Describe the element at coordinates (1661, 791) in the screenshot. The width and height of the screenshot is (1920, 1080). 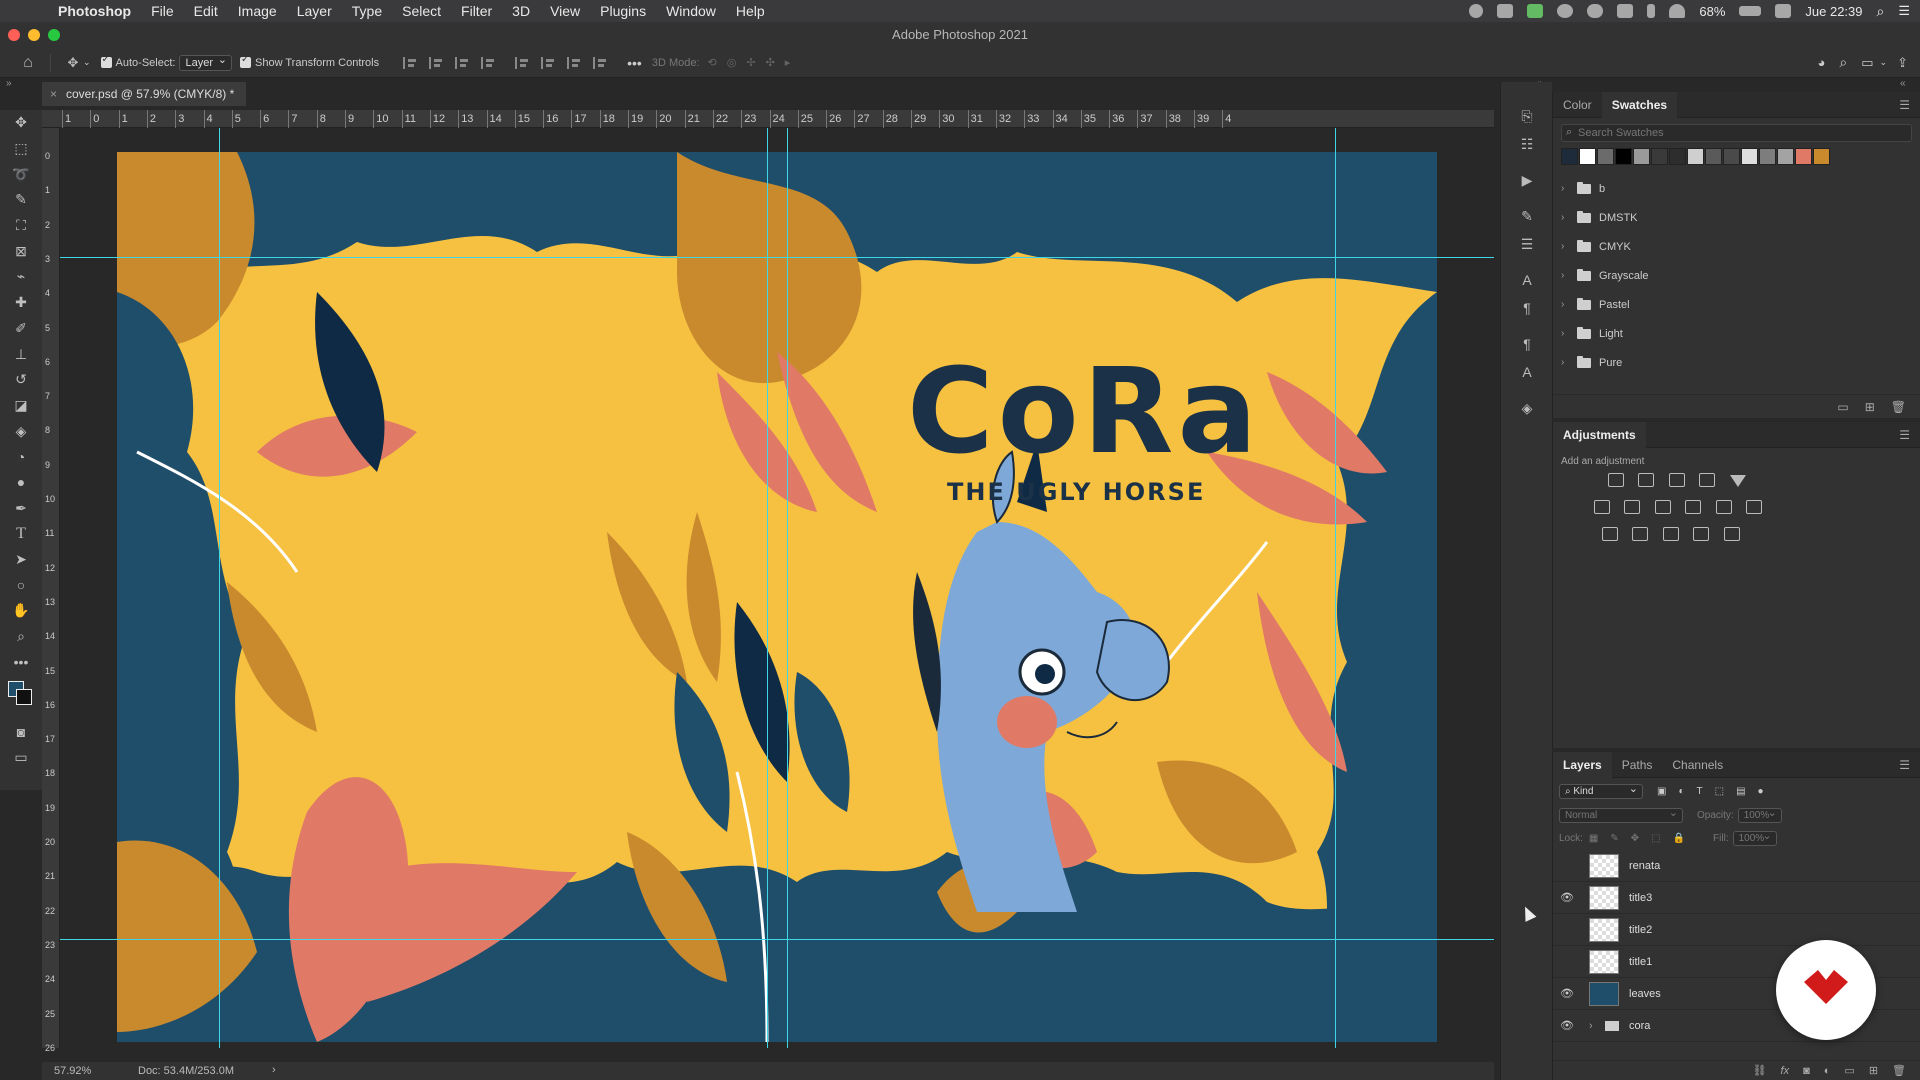
I see `filter-pixel-icon: ▣` at that location.